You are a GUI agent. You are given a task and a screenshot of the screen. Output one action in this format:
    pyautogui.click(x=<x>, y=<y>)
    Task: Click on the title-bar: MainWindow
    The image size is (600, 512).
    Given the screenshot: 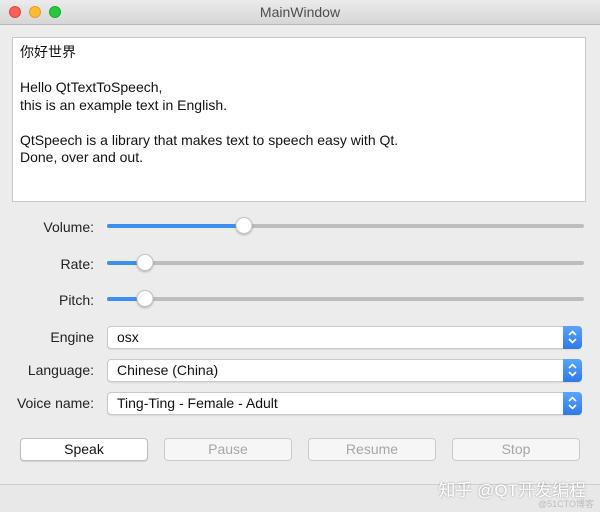 What is the action you would take?
    pyautogui.click(x=300, y=12)
    